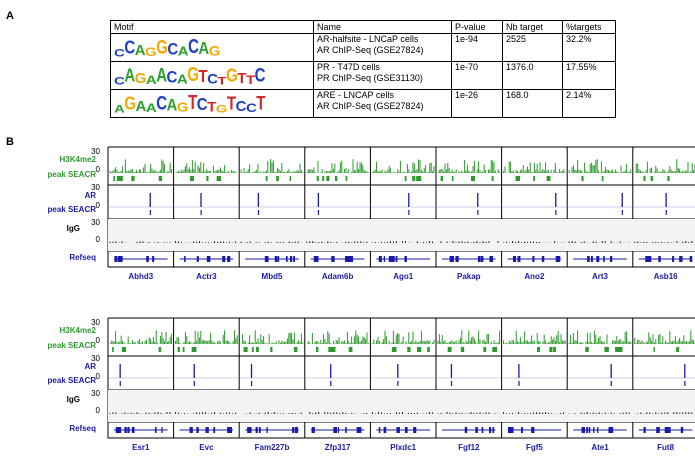  What do you see at coordinates (272, 447) in the screenshot?
I see `gene-name: Fam227b` at bounding box center [272, 447].